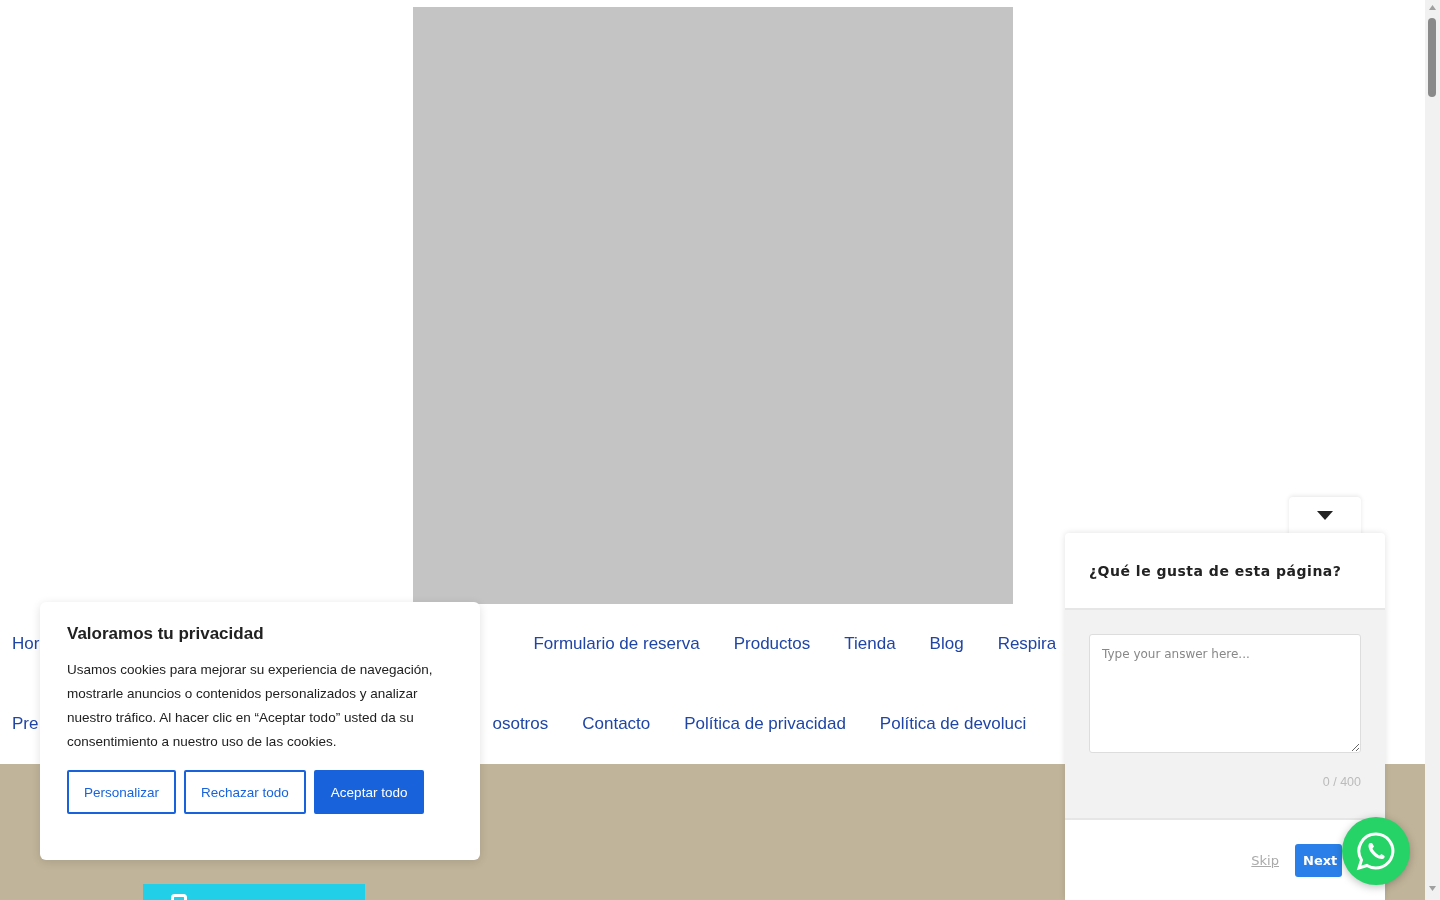  What do you see at coordinates (1432, 888) in the screenshot?
I see `scroll-down-icon` at bounding box center [1432, 888].